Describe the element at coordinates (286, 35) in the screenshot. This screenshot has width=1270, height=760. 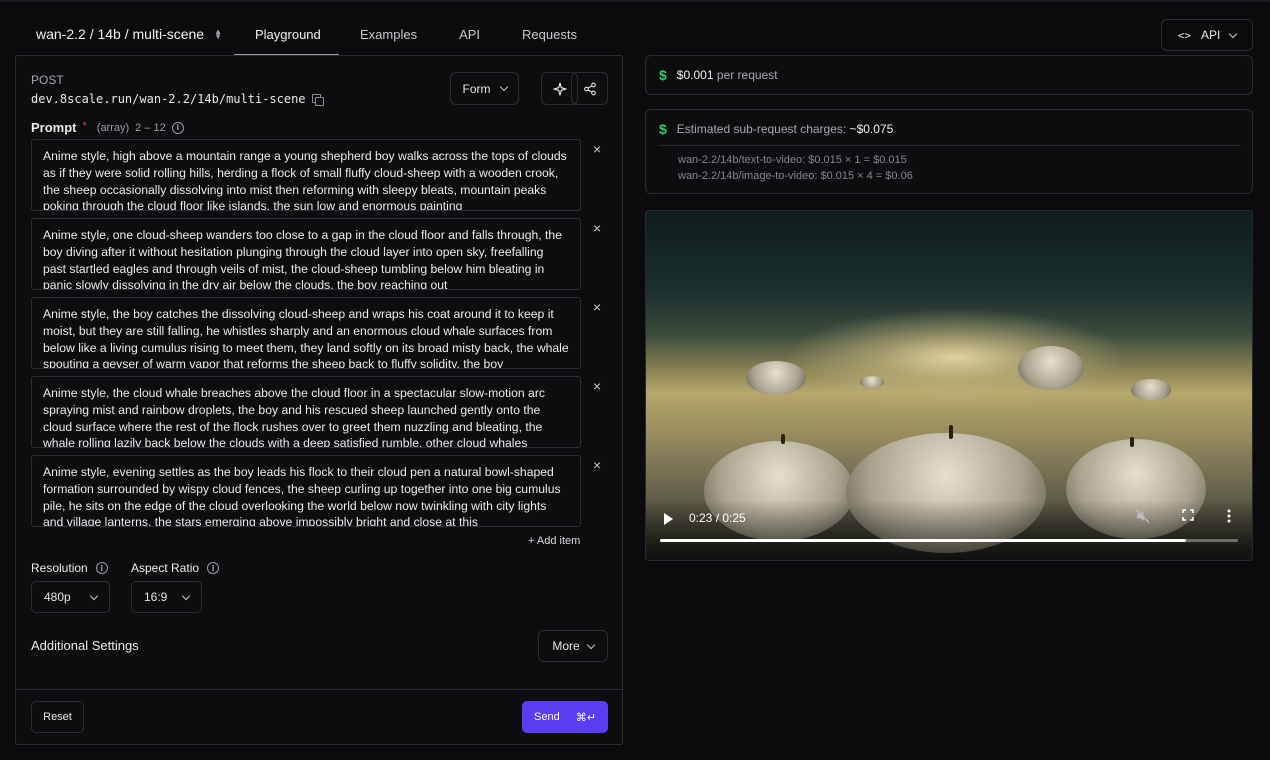
I see `tab-playground: Playground` at that location.